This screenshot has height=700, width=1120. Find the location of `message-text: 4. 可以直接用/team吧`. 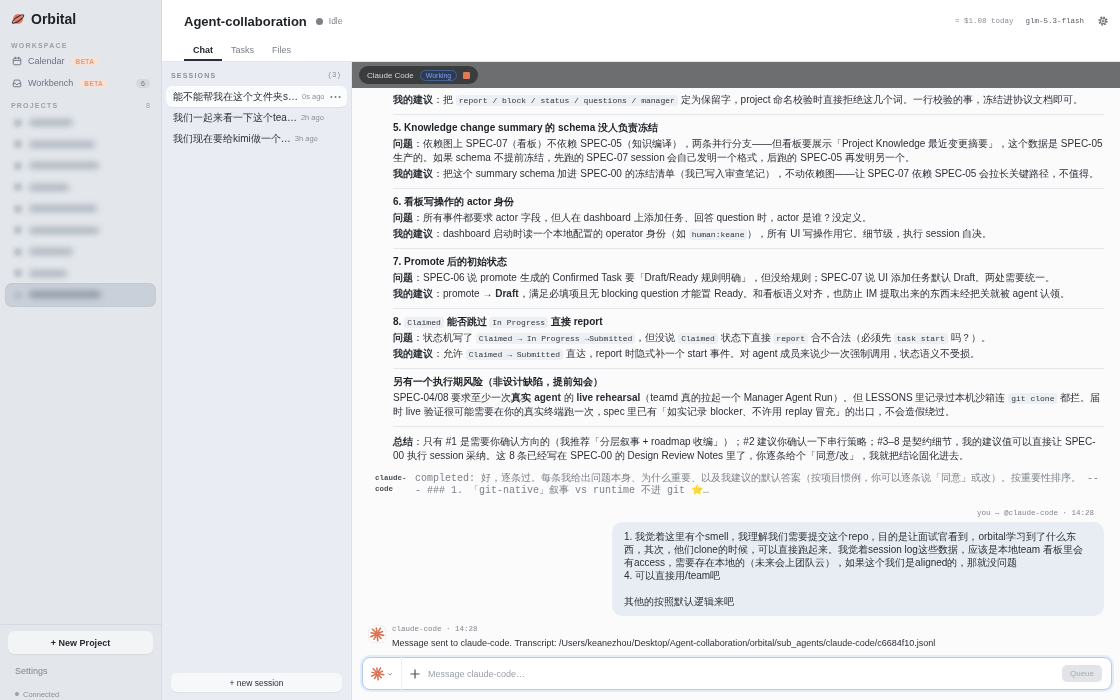

message-text: 4. 可以直接用/team吧 is located at coordinates (673, 575).